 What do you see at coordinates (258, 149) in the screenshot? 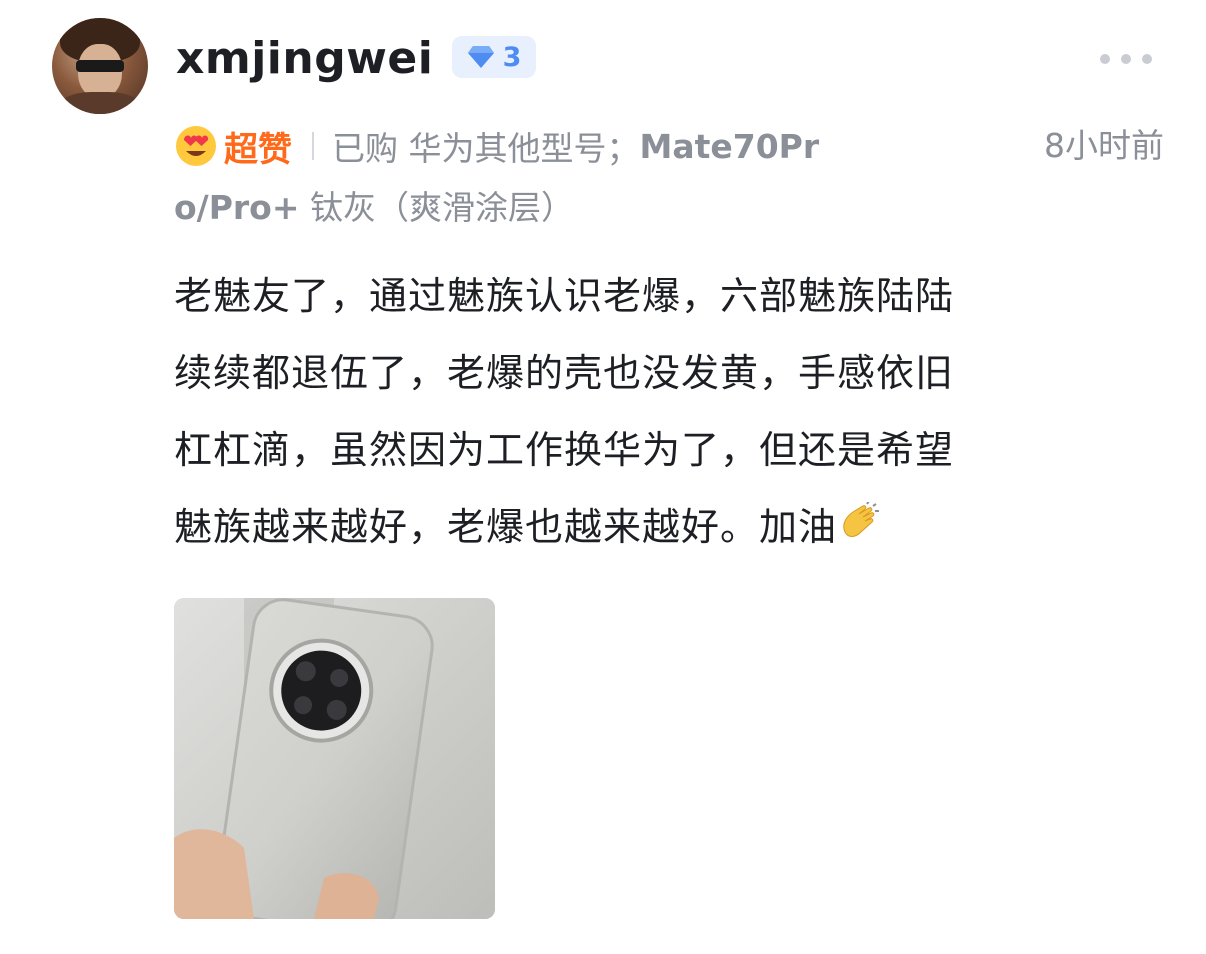
I see `rating-label: 超赞` at bounding box center [258, 149].